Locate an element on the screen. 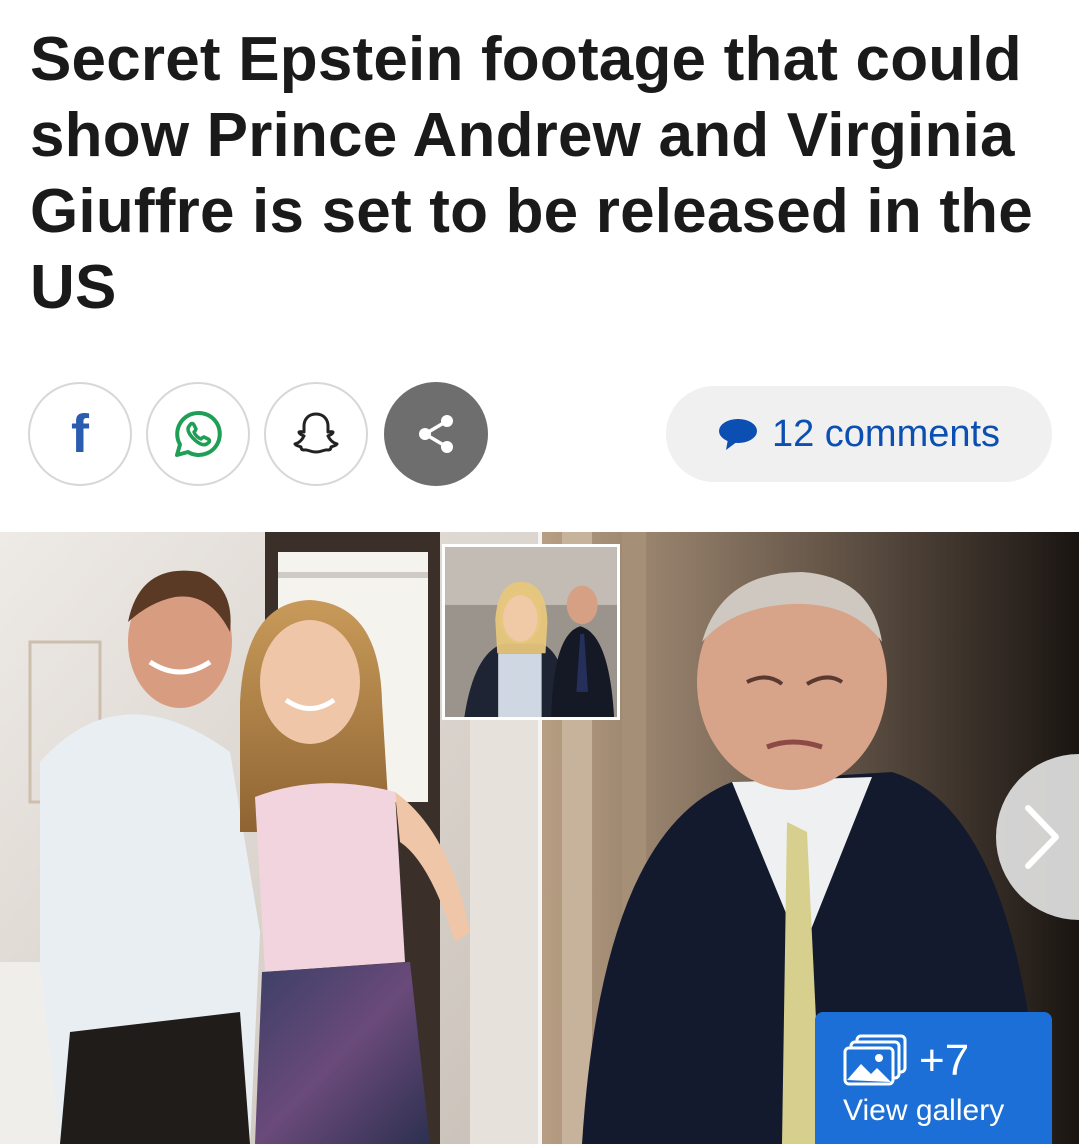 The width and height of the screenshot is (1079, 1144). share-icon is located at coordinates (436, 434).